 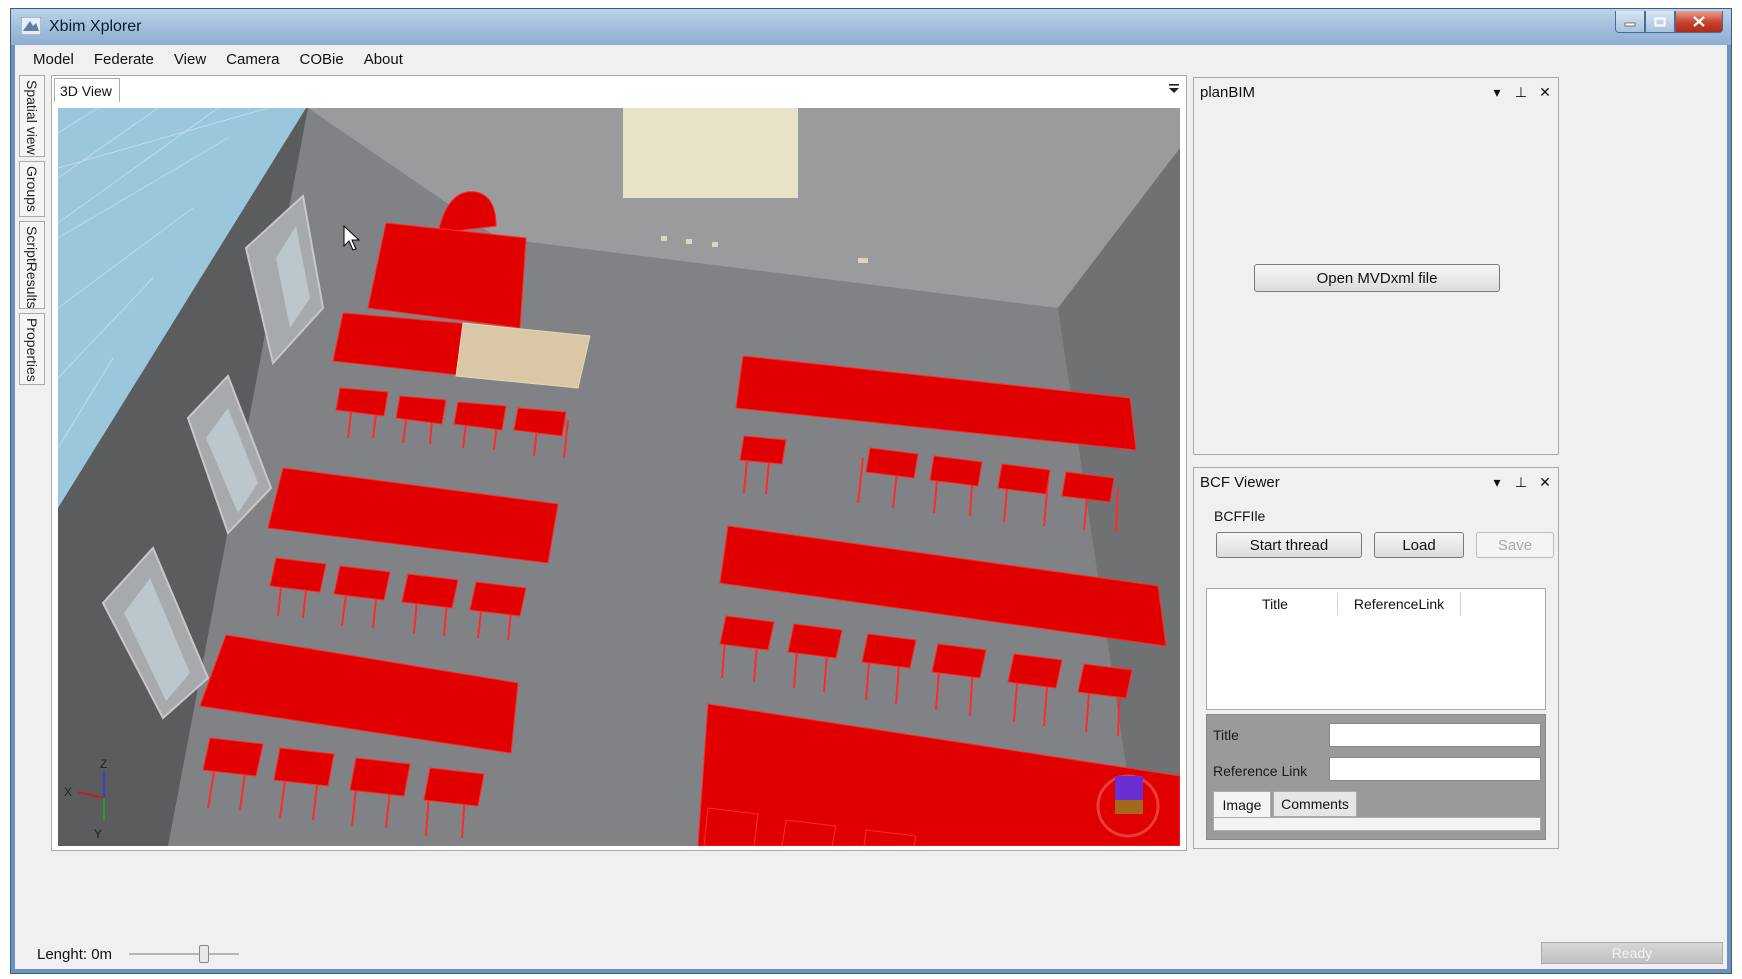 I want to click on tab-groups: Groups, so click(x=32, y=189).